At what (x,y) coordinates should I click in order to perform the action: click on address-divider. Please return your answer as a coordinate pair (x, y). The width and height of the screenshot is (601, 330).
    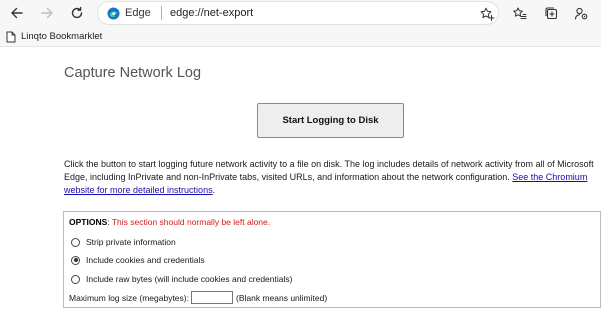
    Looking at the image, I should click on (161, 13).